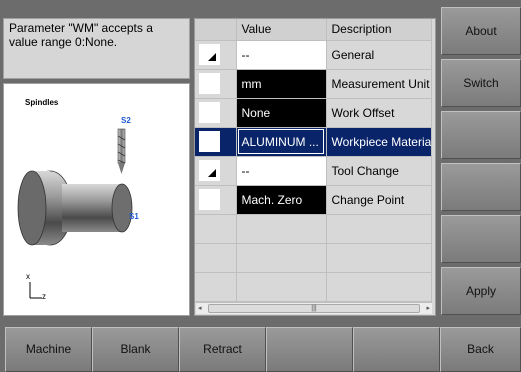 The image size is (521, 372). I want to click on scroll-left-icon: ◂, so click(200, 308).